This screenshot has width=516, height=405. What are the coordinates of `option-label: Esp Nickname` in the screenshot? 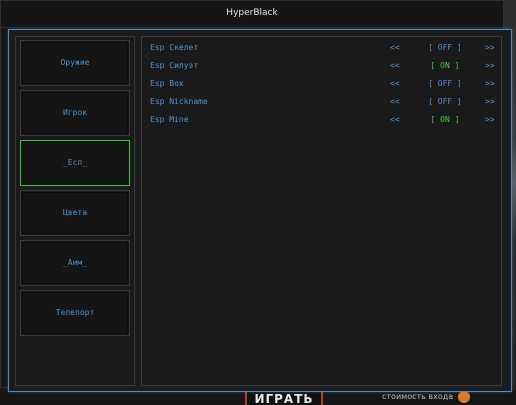 It's located at (179, 101).